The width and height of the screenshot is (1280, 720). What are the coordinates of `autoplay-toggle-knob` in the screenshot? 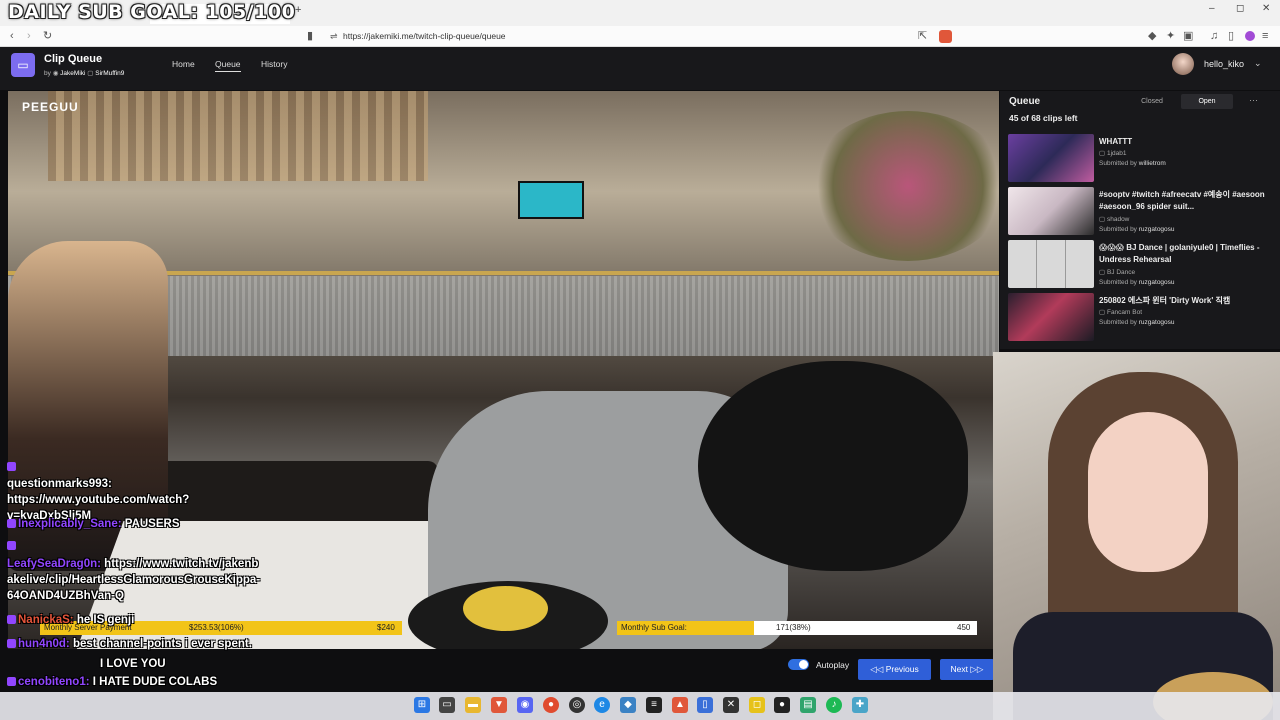 It's located at (803, 664).